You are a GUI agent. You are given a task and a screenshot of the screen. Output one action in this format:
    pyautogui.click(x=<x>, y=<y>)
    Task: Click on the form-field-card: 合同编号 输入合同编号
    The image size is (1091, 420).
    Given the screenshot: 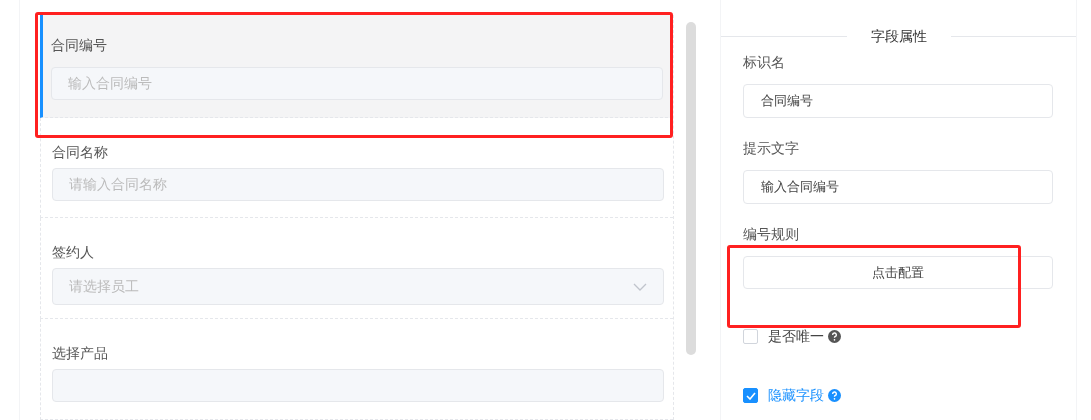 What is the action you would take?
    pyautogui.click(x=356, y=66)
    